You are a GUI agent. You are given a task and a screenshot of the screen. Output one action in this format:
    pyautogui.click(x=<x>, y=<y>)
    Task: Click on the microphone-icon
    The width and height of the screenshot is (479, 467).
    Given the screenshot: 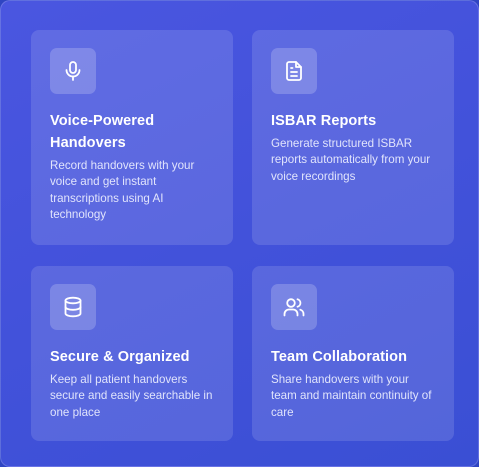 What is the action you would take?
    pyautogui.click(x=73, y=71)
    